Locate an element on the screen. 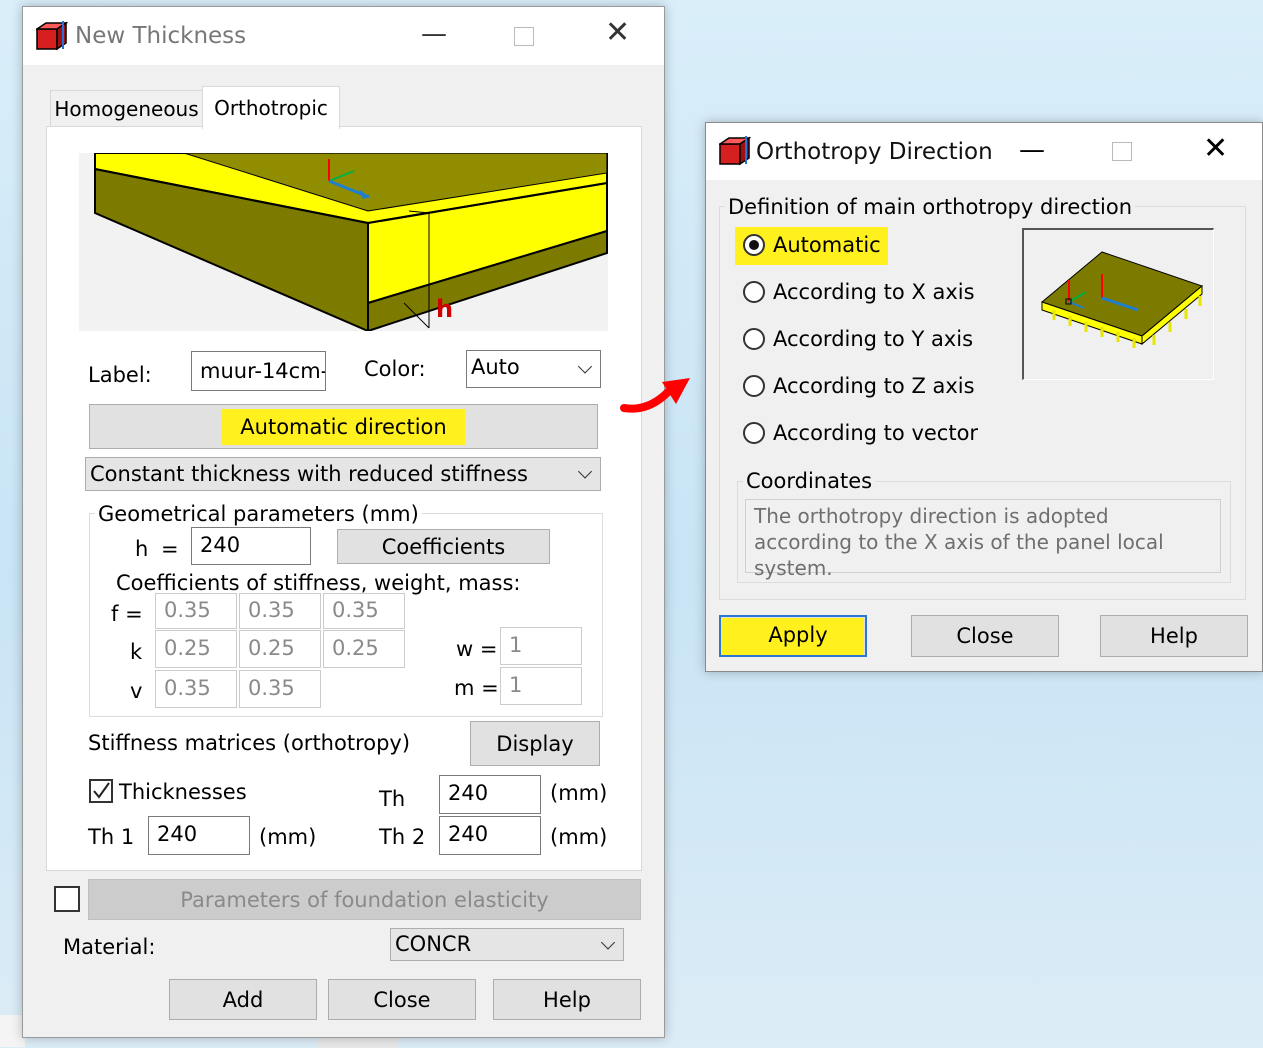 The image size is (1263, 1048). coordinates-title: Coordinates is located at coordinates (809, 481).